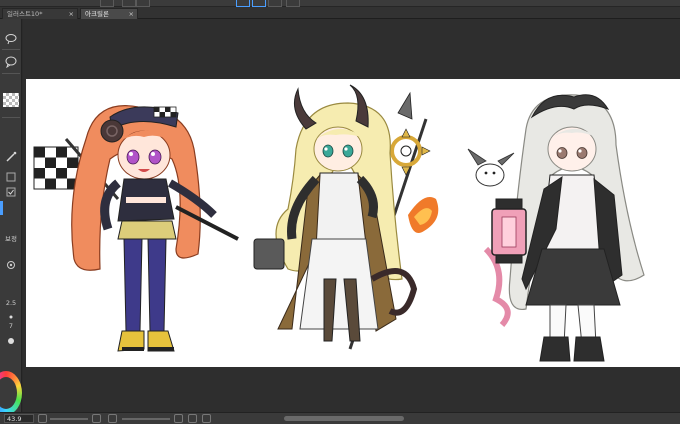  What do you see at coordinates (11, 217) in the screenshot?
I see `left-toolbar: 보정 2.5 7` at bounding box center [11, 217].